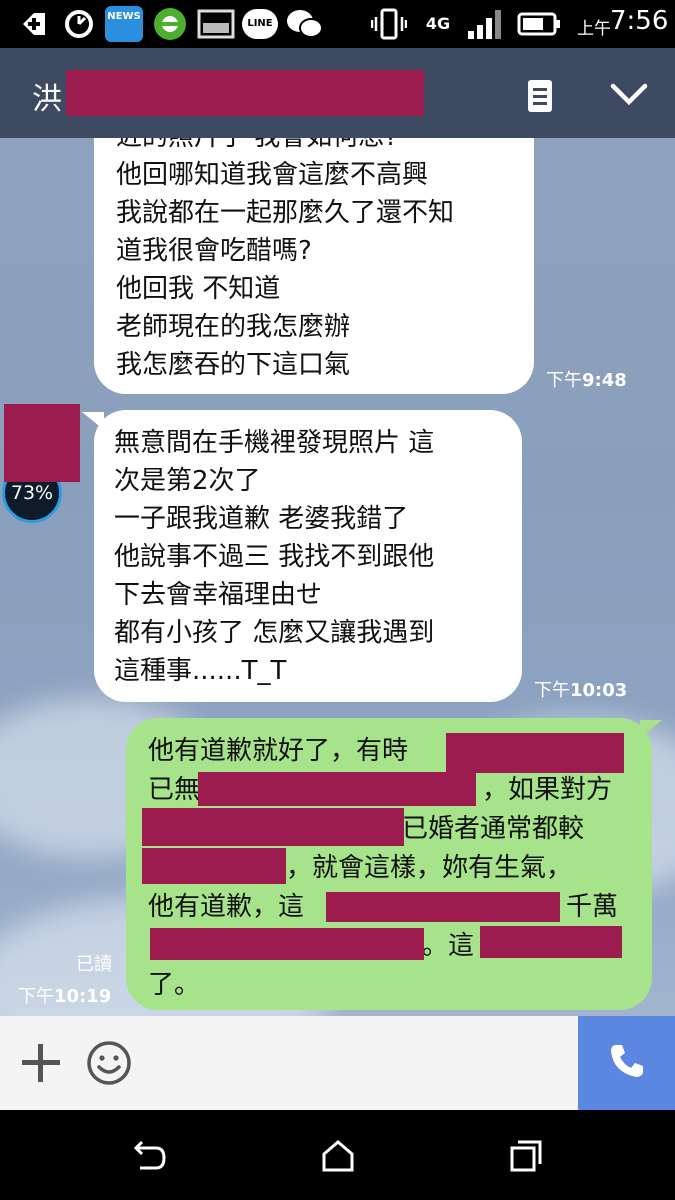 The image size is (675, 1200). I want to click on back-icon, so click(150, 1156).